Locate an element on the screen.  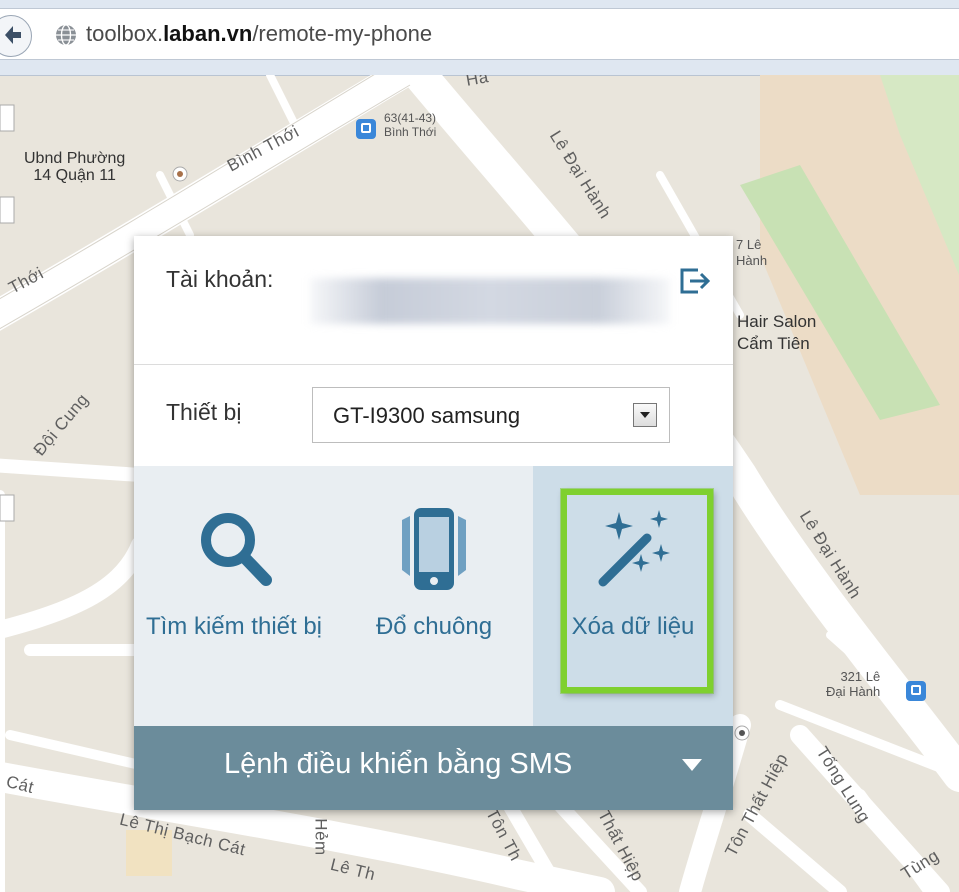
poi-ubnd: Ubnd Phường 14 Quận 11 is located at coordinates (75, 167).